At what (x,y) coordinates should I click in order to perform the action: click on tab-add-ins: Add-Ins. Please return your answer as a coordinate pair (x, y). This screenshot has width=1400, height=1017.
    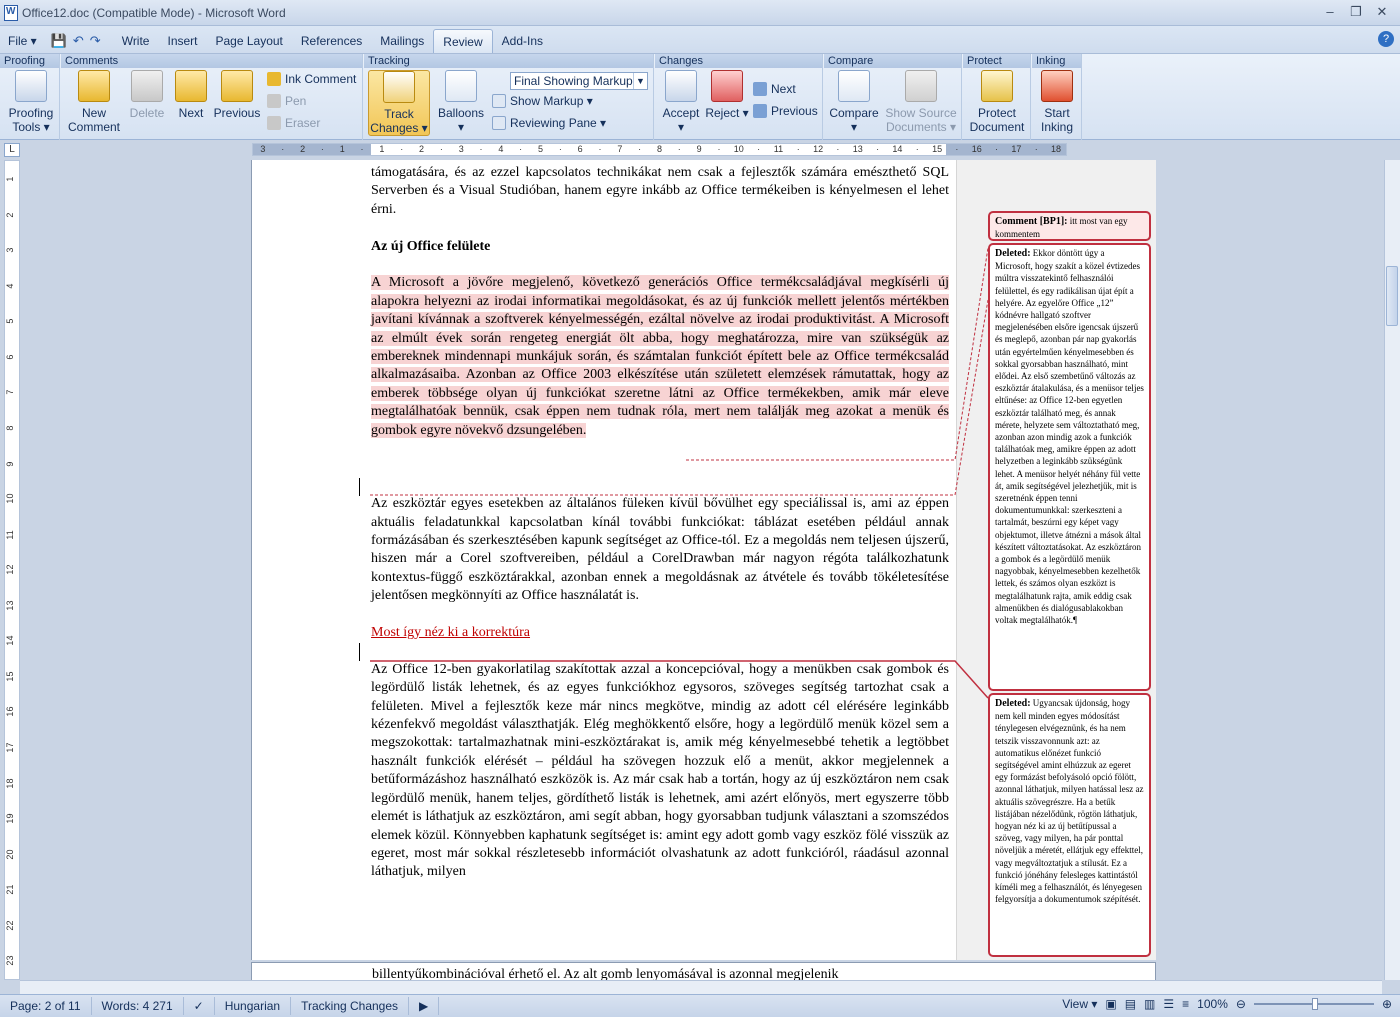
    Looking at the image, I should click on (522, 41).